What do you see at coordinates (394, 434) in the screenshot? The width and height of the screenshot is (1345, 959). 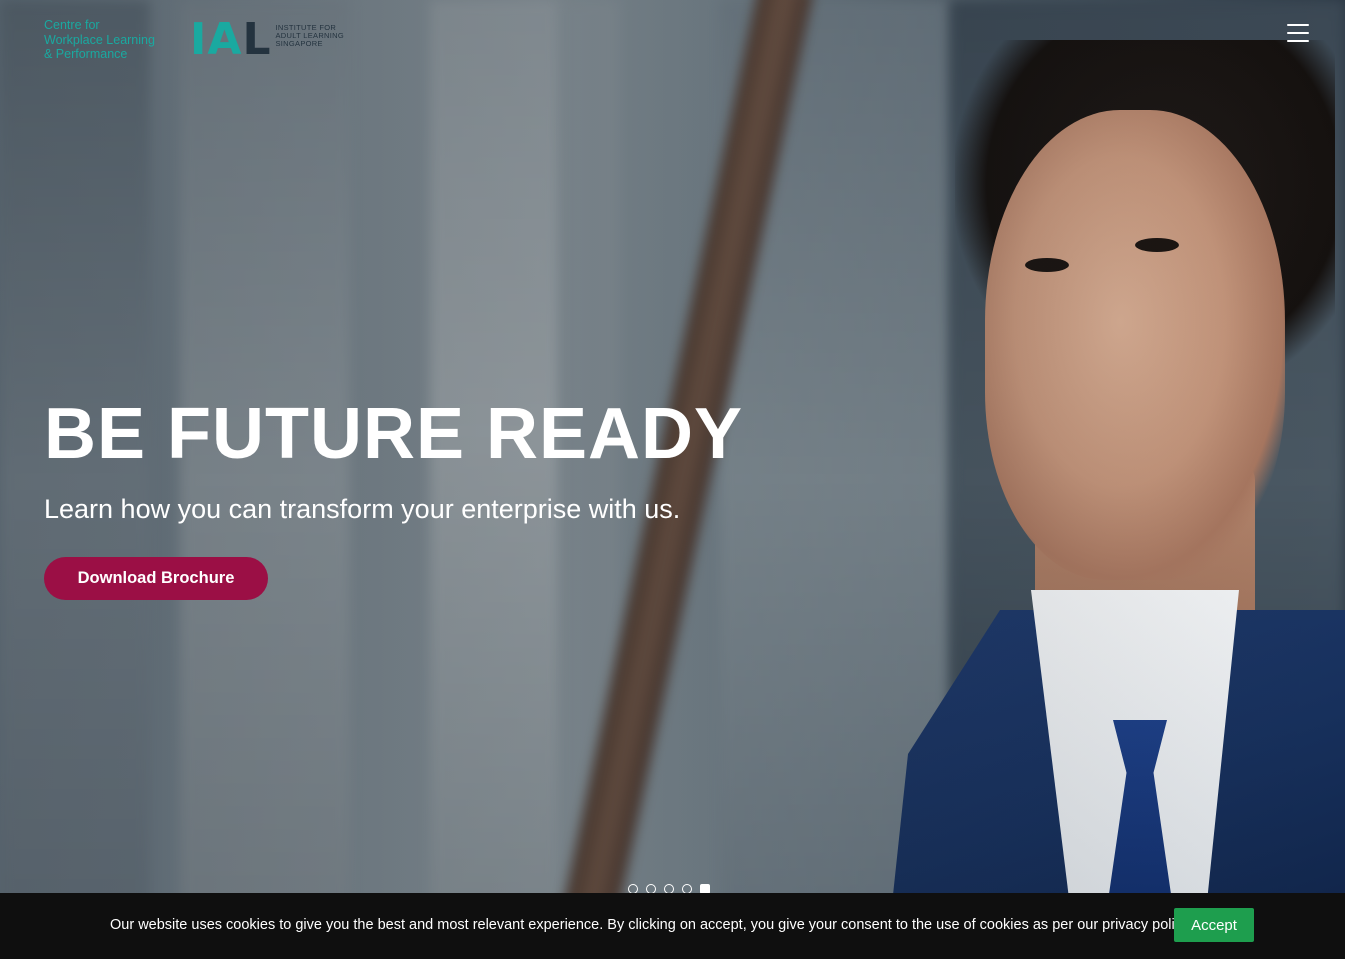 I see `hero-headline: BE FUTURE READY` at bounding box center [394, 434].